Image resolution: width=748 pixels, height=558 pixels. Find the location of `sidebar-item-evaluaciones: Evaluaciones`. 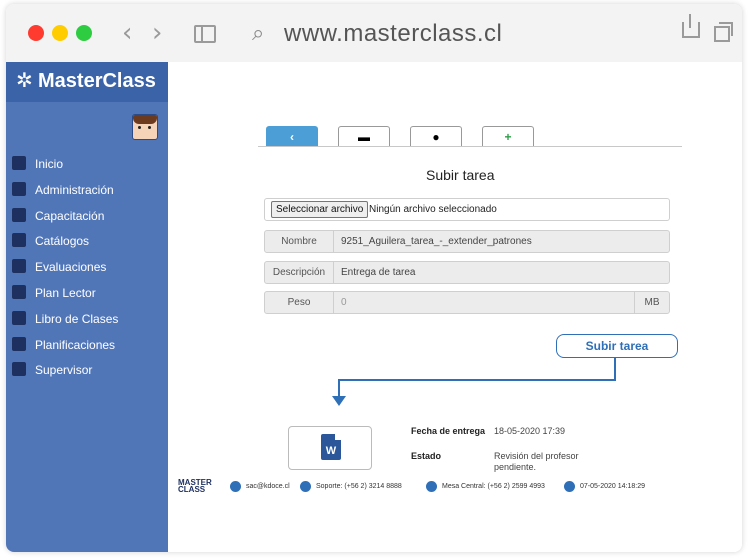

sidebar-item-evaluaciones: Evaluaciones is located at coordinates (87, 268).